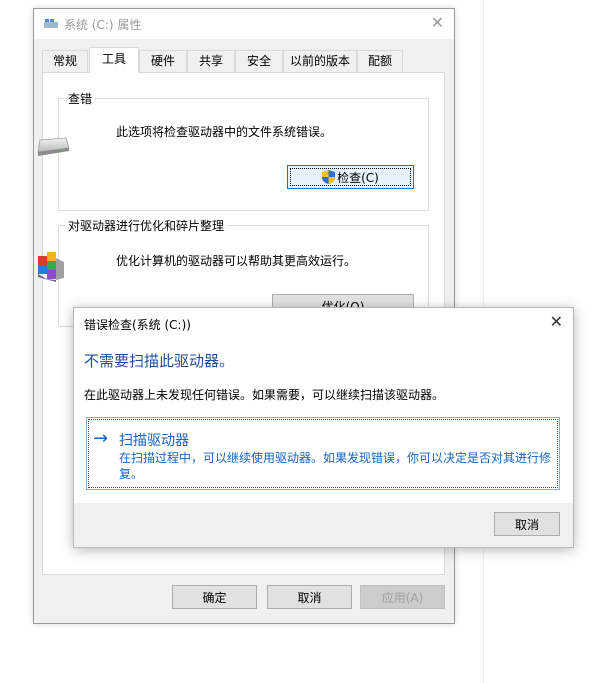 This screenshot has width=615, height=683. What do you see at coordinates (224, 132) in the screenshot?
I see `error-checking-description: 此选项将检查驱动器中的文件系统错误。` at bounding box center [224, 132].